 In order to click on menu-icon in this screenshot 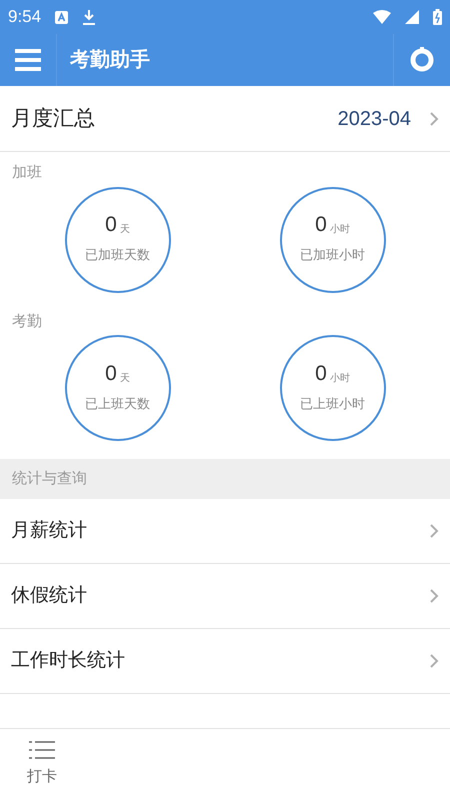, I will do `click(28, 60)`.